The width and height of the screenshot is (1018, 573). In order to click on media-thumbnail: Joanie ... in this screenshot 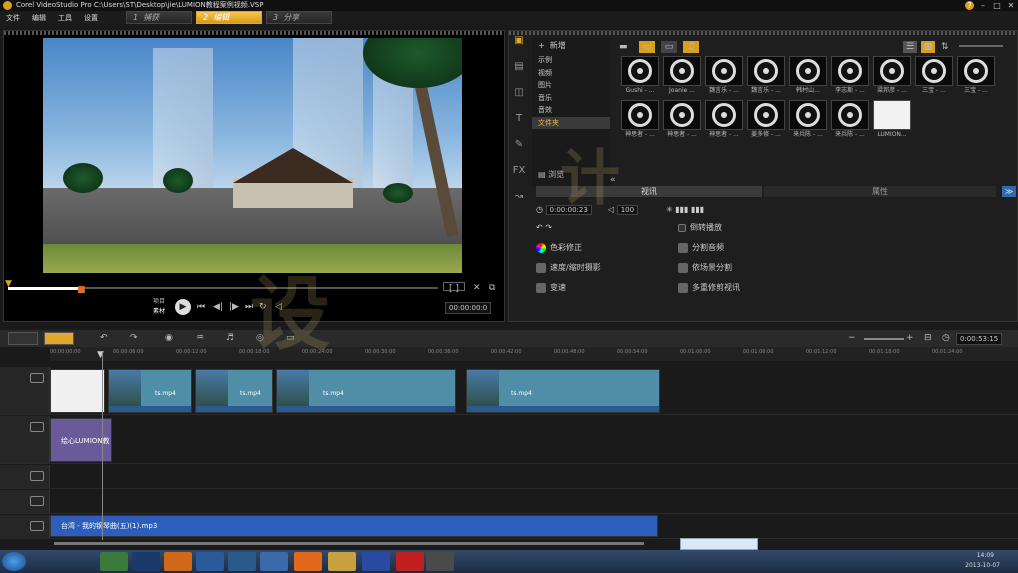, I will do `click(682, 77)`.